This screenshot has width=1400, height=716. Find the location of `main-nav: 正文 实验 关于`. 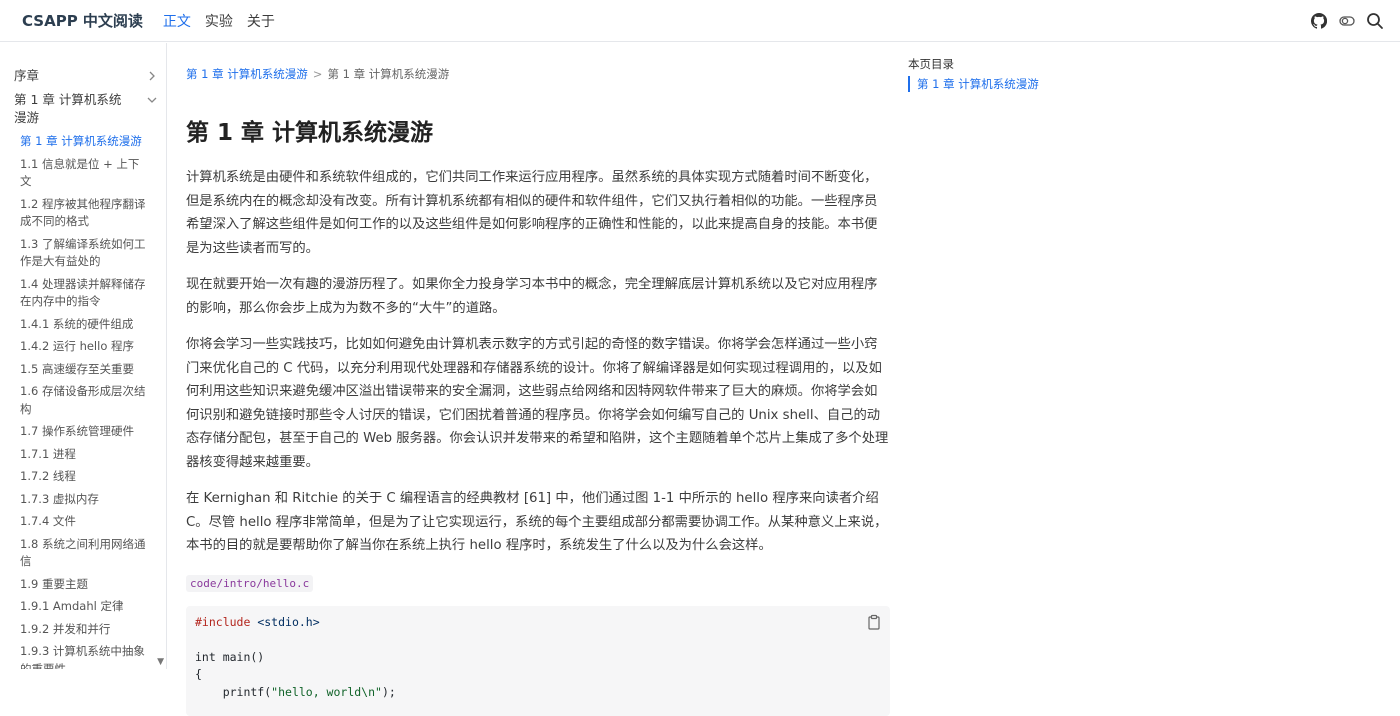

main-nav: 正文 实验 关于 is located at coordinates (226, 21).